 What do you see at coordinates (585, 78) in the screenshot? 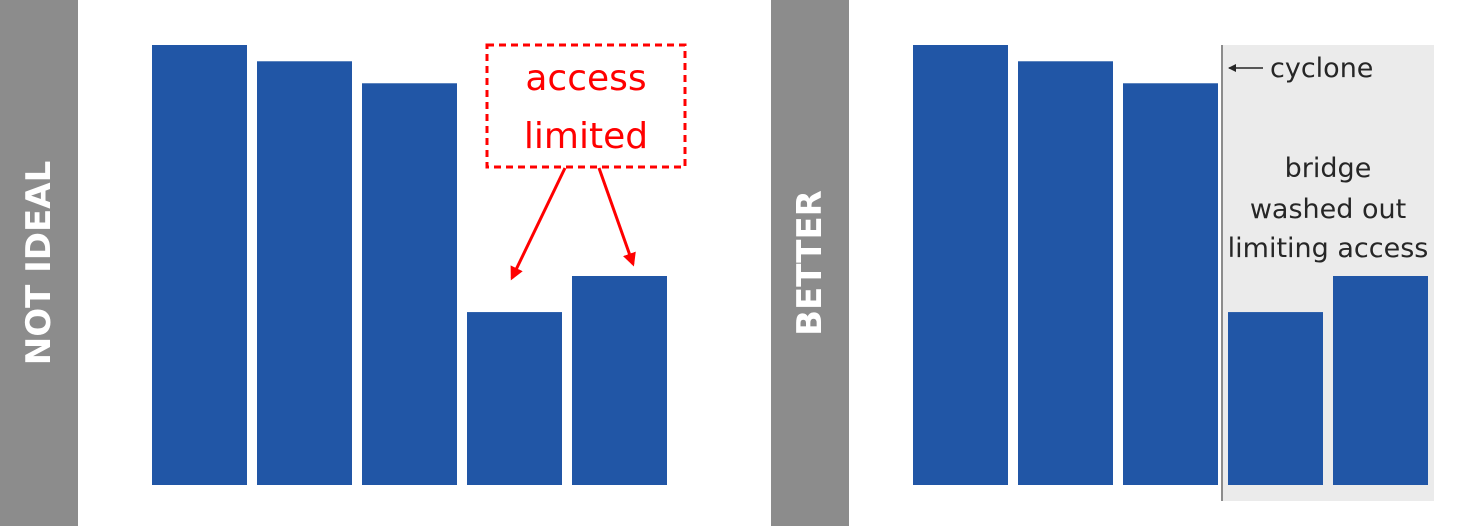
I see `annotation-line-1: access` at bounding box center [585, 78].